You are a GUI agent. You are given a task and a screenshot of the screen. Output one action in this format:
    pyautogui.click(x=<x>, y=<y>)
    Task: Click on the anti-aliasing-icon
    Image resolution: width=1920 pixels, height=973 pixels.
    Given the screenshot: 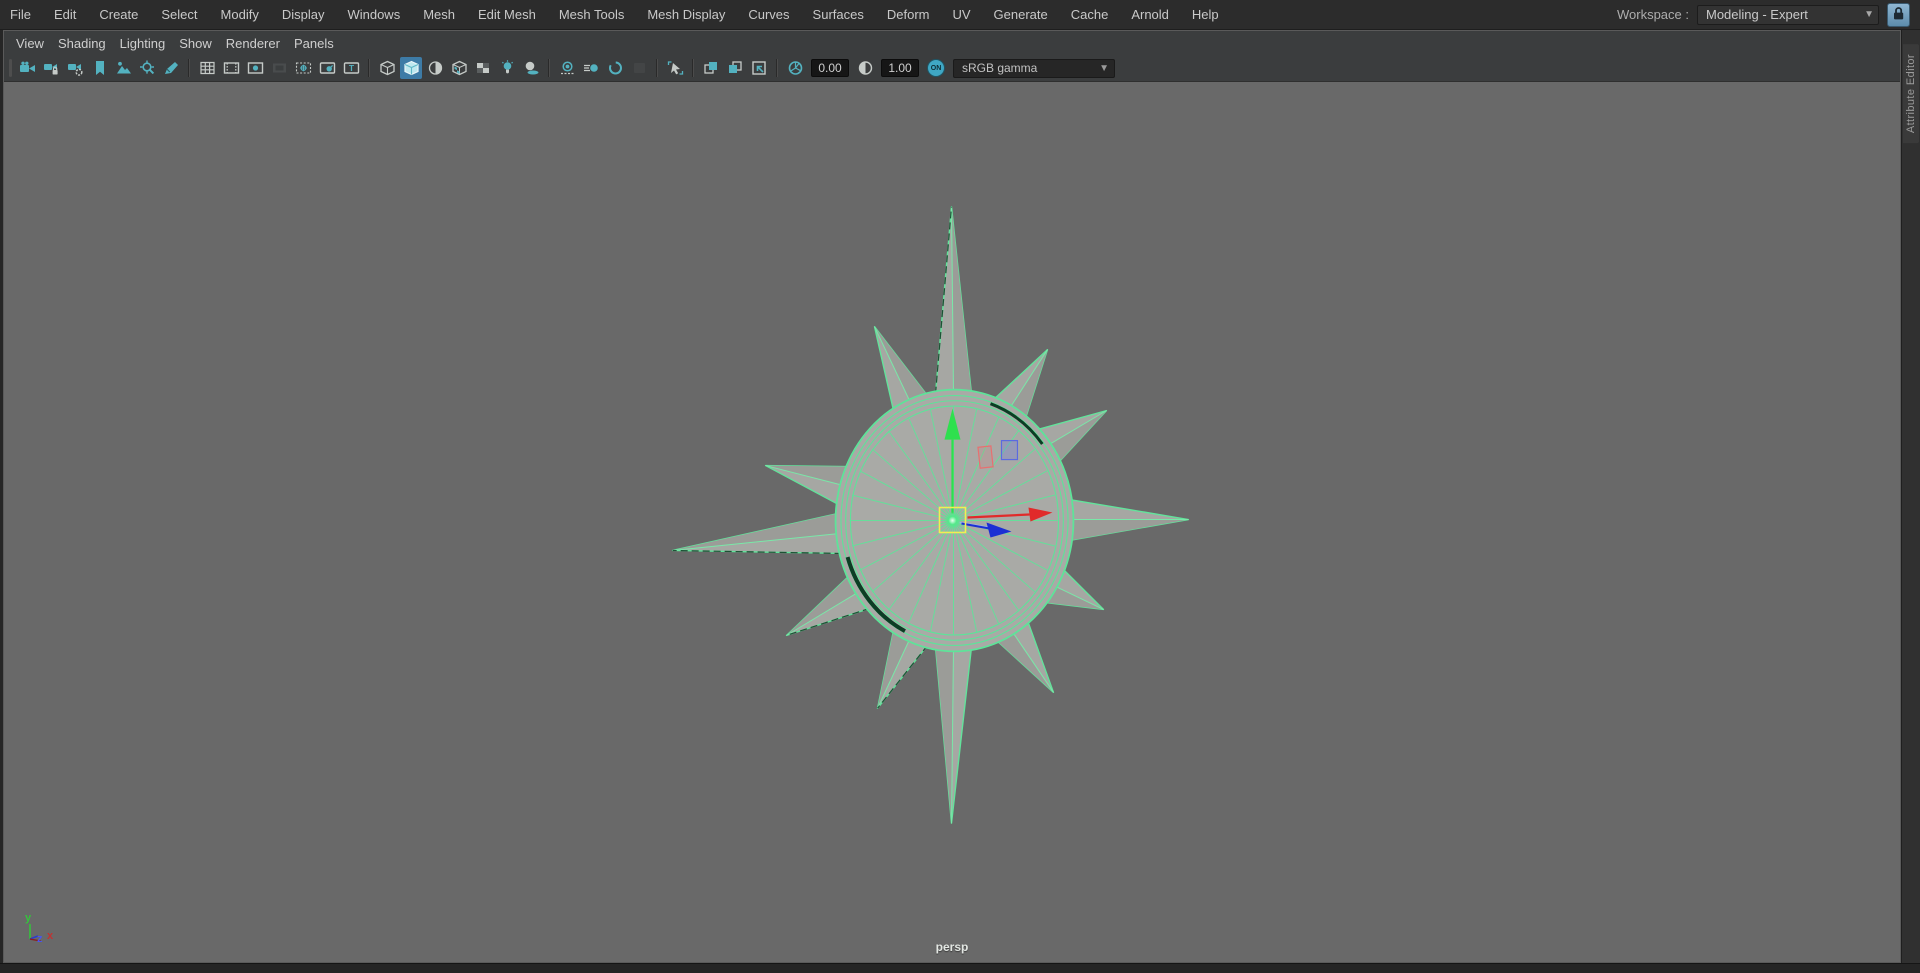 What is the action you would take?
    pyautogui.click(x=615, y=68)
    